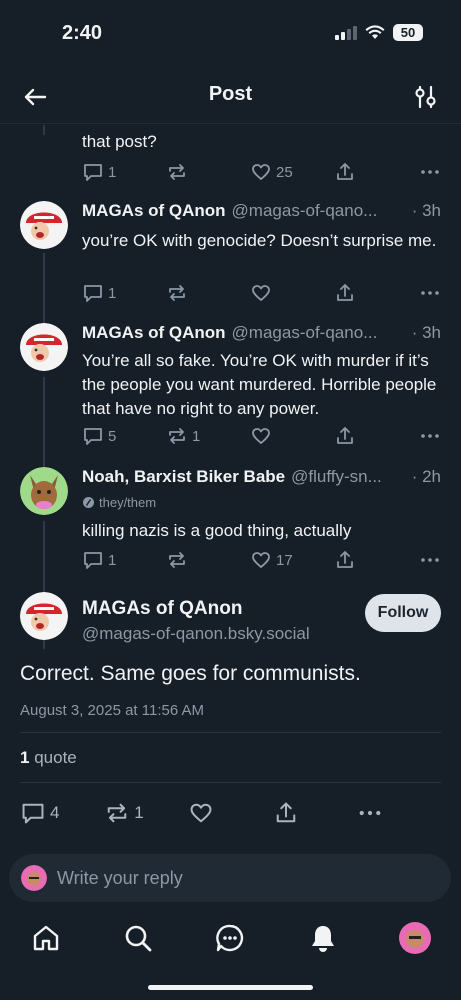 This screenshot has width=461, height=1000. What do you see at coordinates (284, 560) in the screenshot?
I see `like-count: 17` at bounding box center [284, 560].